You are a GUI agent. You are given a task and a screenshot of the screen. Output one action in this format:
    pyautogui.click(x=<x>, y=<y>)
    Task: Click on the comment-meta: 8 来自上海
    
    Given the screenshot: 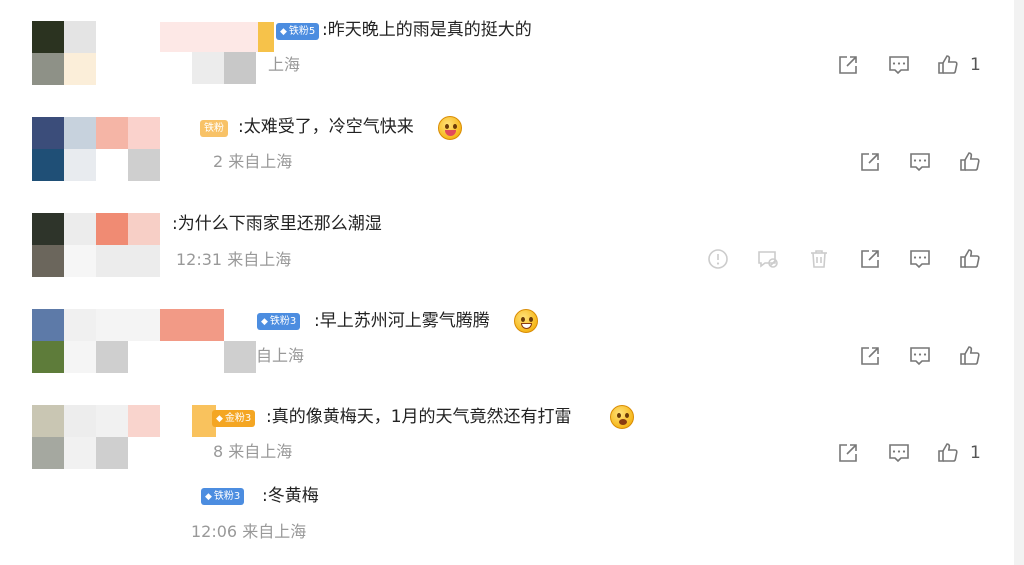 What is the action you would take?
    pyautogui.click(x=253, y=451)
    